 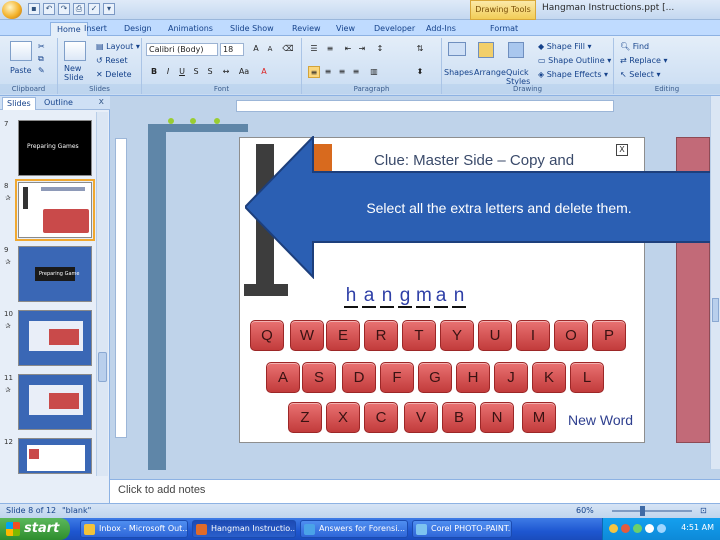 I want to click on align-left-icon: ≡, so click(x=314, y=72).